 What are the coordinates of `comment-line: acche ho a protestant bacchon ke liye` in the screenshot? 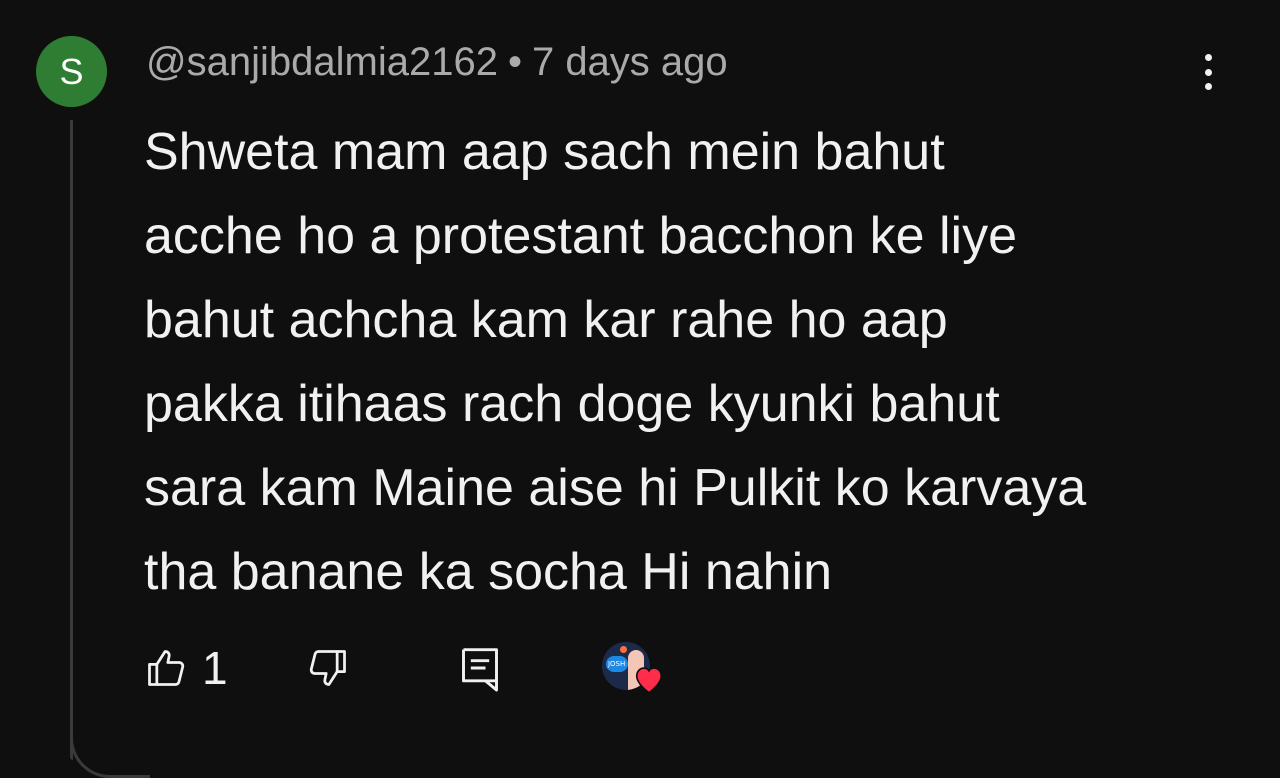 It's located at (581, 236).